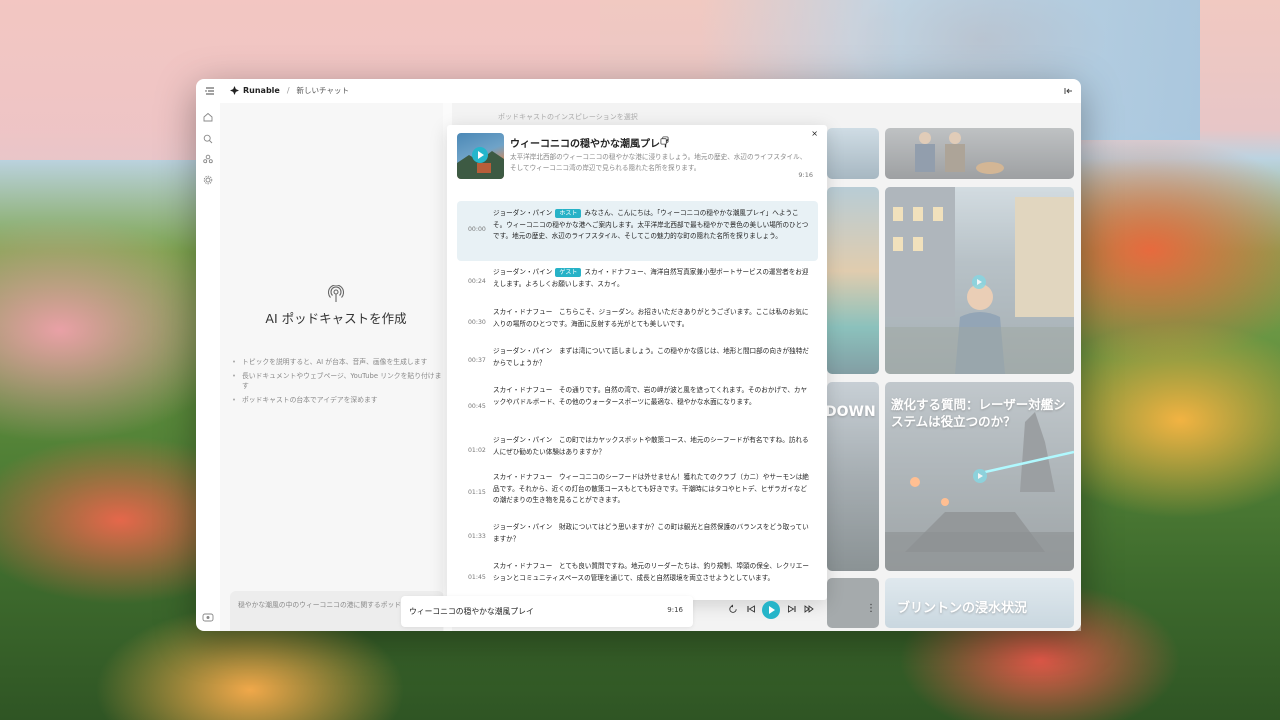 This screenshot has height=720, width=1280. Describe the element at coordinates (1068, 91) in the screenshot. I see `collapse-panel-icon` at that location.